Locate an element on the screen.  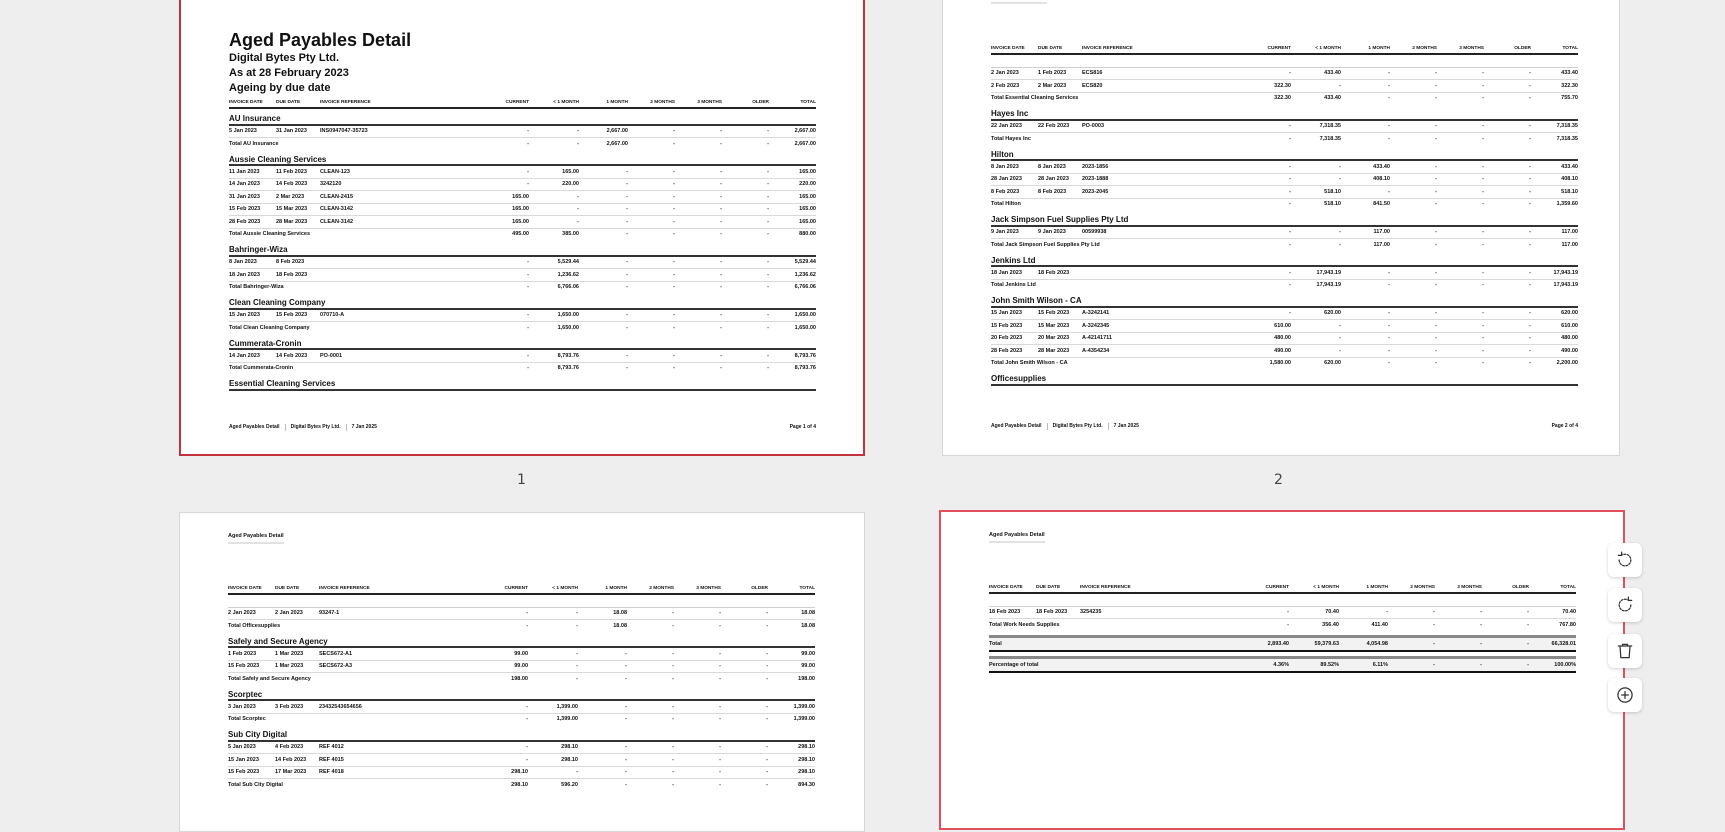
text-cell: 18 Jan 2023 is located at coordinates (1006, 272).